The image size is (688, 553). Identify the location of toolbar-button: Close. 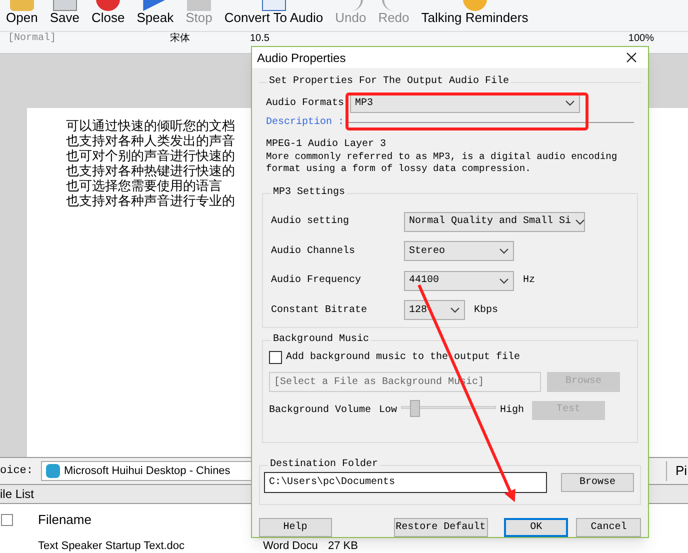
(108, 15).